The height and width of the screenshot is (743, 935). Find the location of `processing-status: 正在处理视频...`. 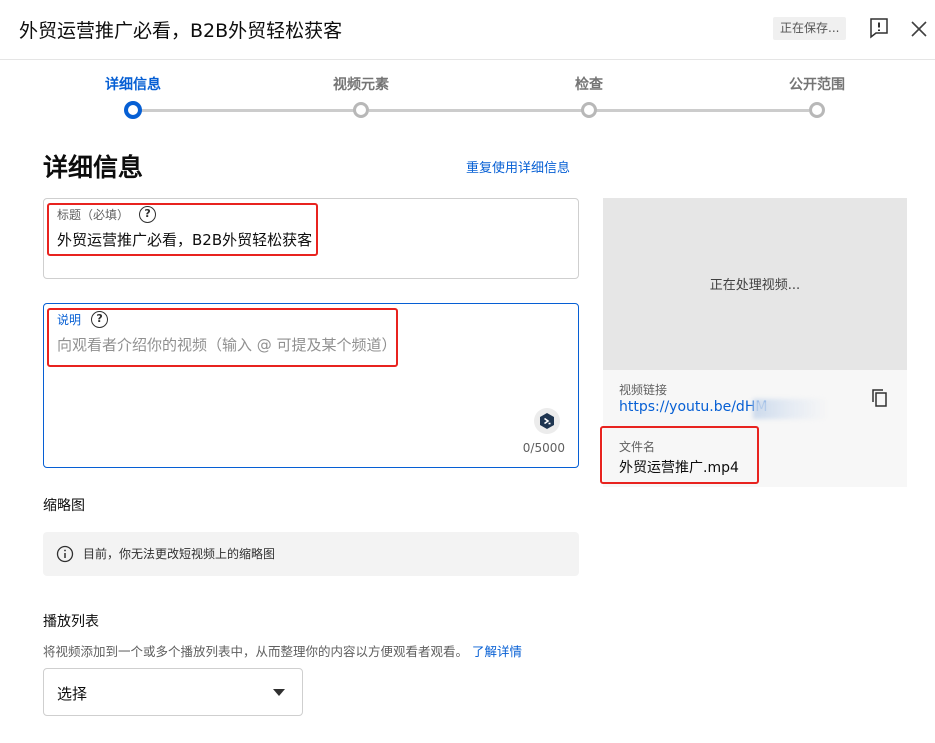

processing-status: 正在处理视频... is located at coordinates (755, 285).